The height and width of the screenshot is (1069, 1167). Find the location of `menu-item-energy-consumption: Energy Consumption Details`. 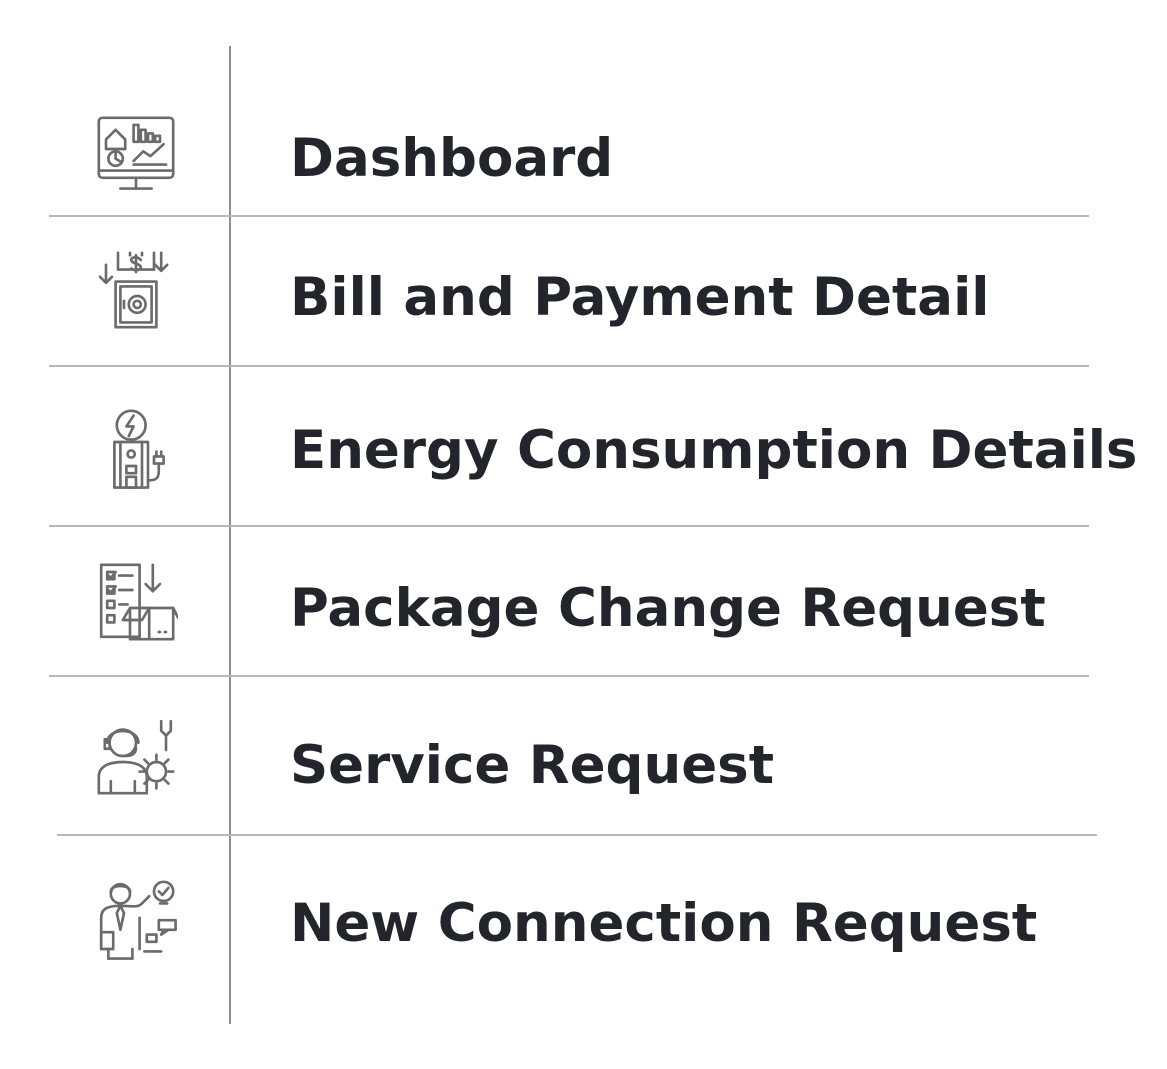

menu-item-energy-consumption: Energy Consumption Details is located at coordinates (593, 446).